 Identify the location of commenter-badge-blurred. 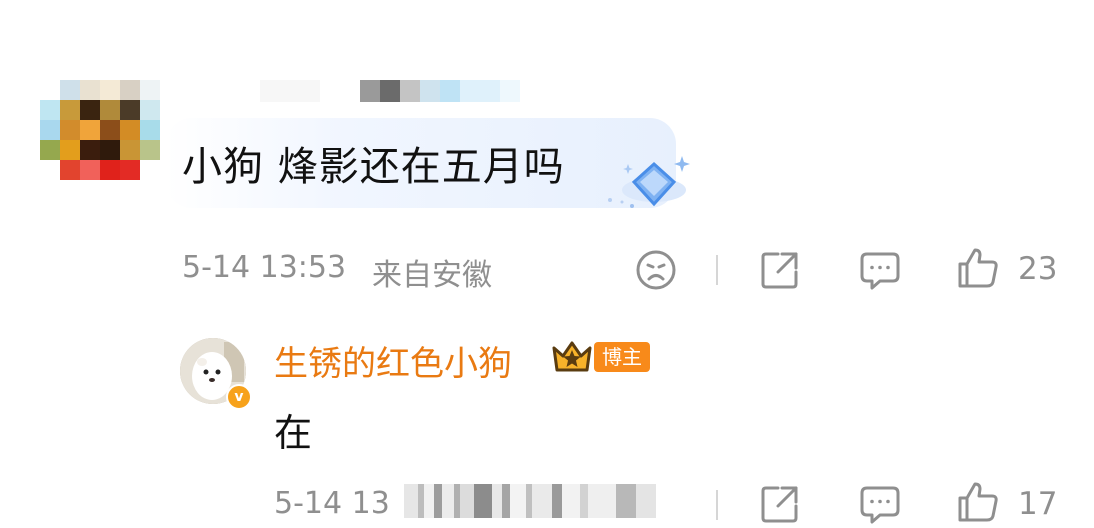
(440, 91).